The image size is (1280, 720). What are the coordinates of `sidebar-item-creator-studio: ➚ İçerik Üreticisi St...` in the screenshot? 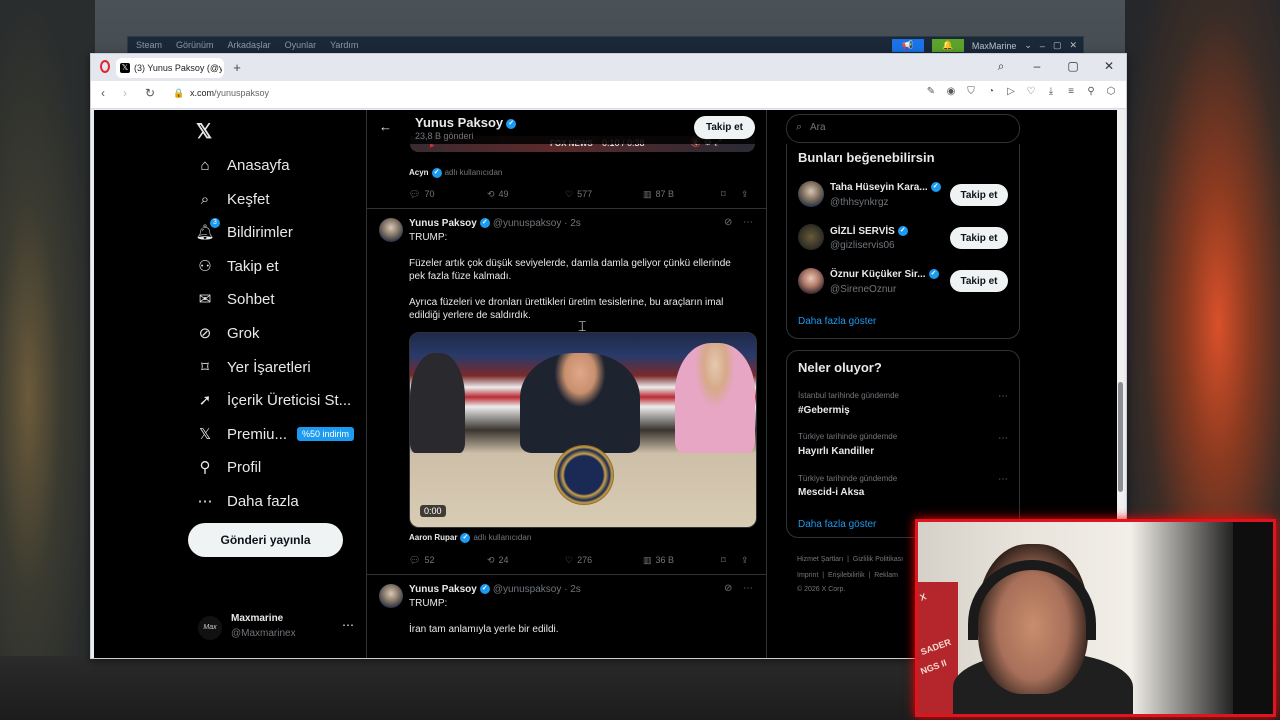 It's located at (273, 400).